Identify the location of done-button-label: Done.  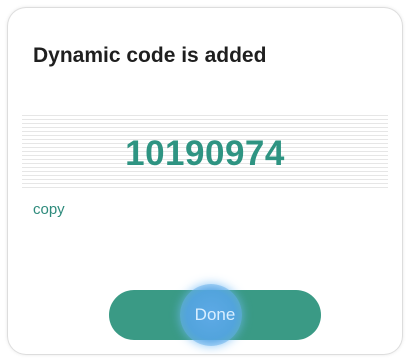
(215, 314).